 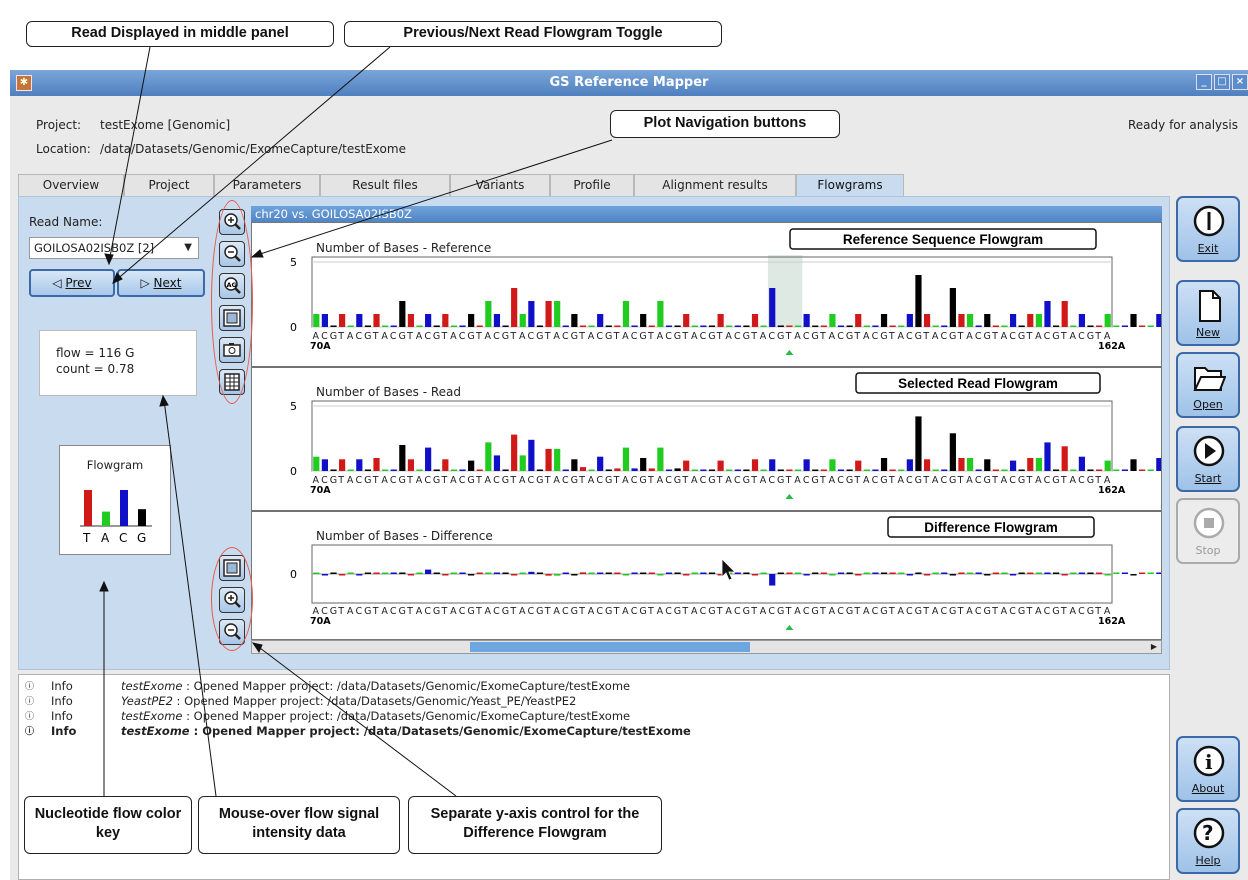 What do you see at coordinates (1154, 647) in the screenshot?
I see `scroll-right-icon: ▶` at bounding box center [1154, 647].